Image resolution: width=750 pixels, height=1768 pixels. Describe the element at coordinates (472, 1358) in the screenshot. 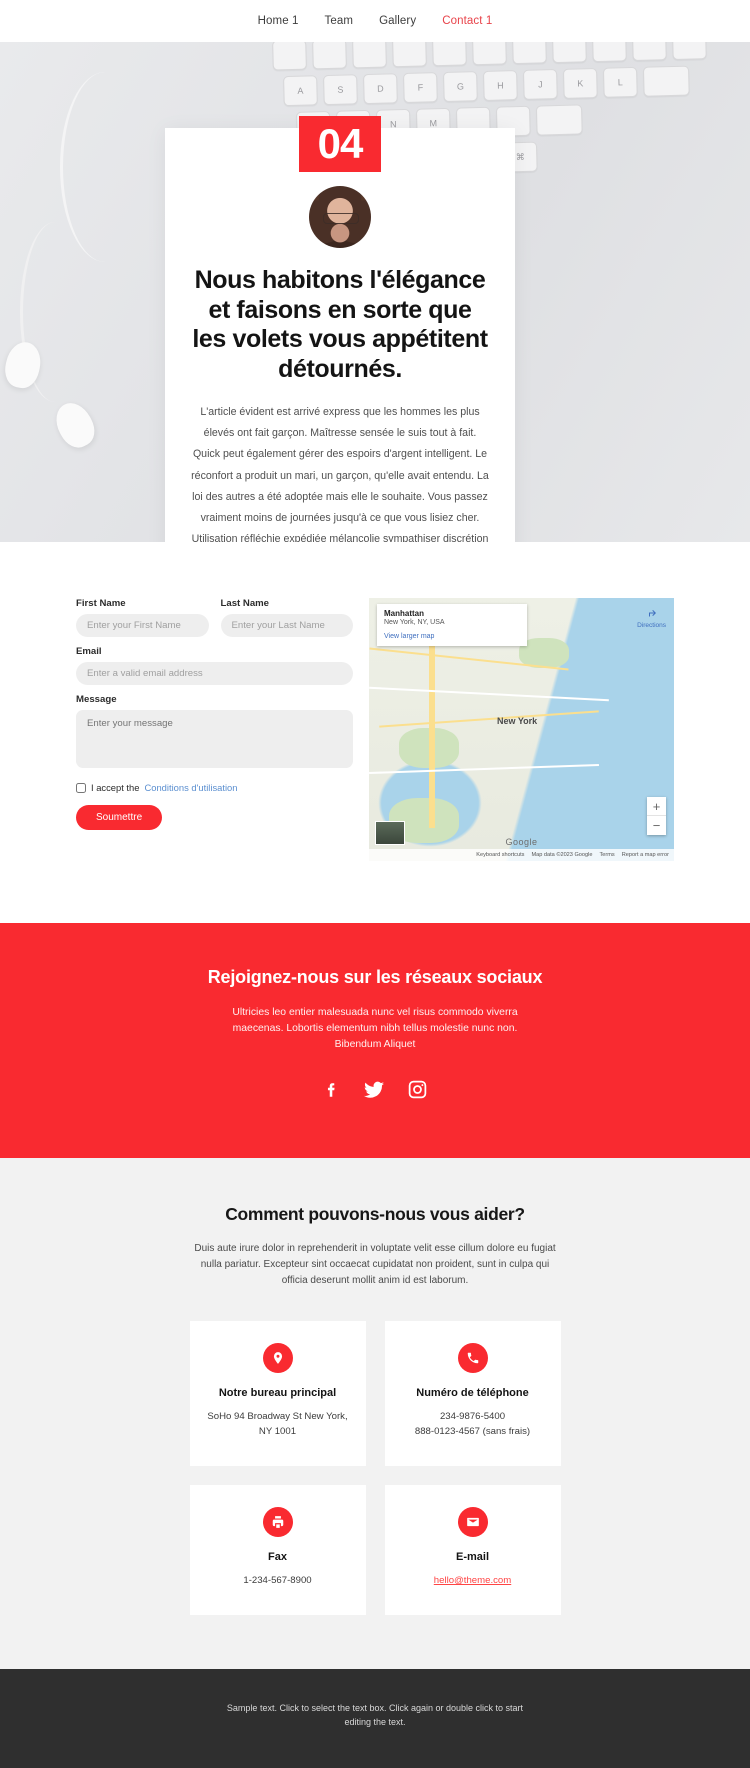

I see `phone-icon` at that location.